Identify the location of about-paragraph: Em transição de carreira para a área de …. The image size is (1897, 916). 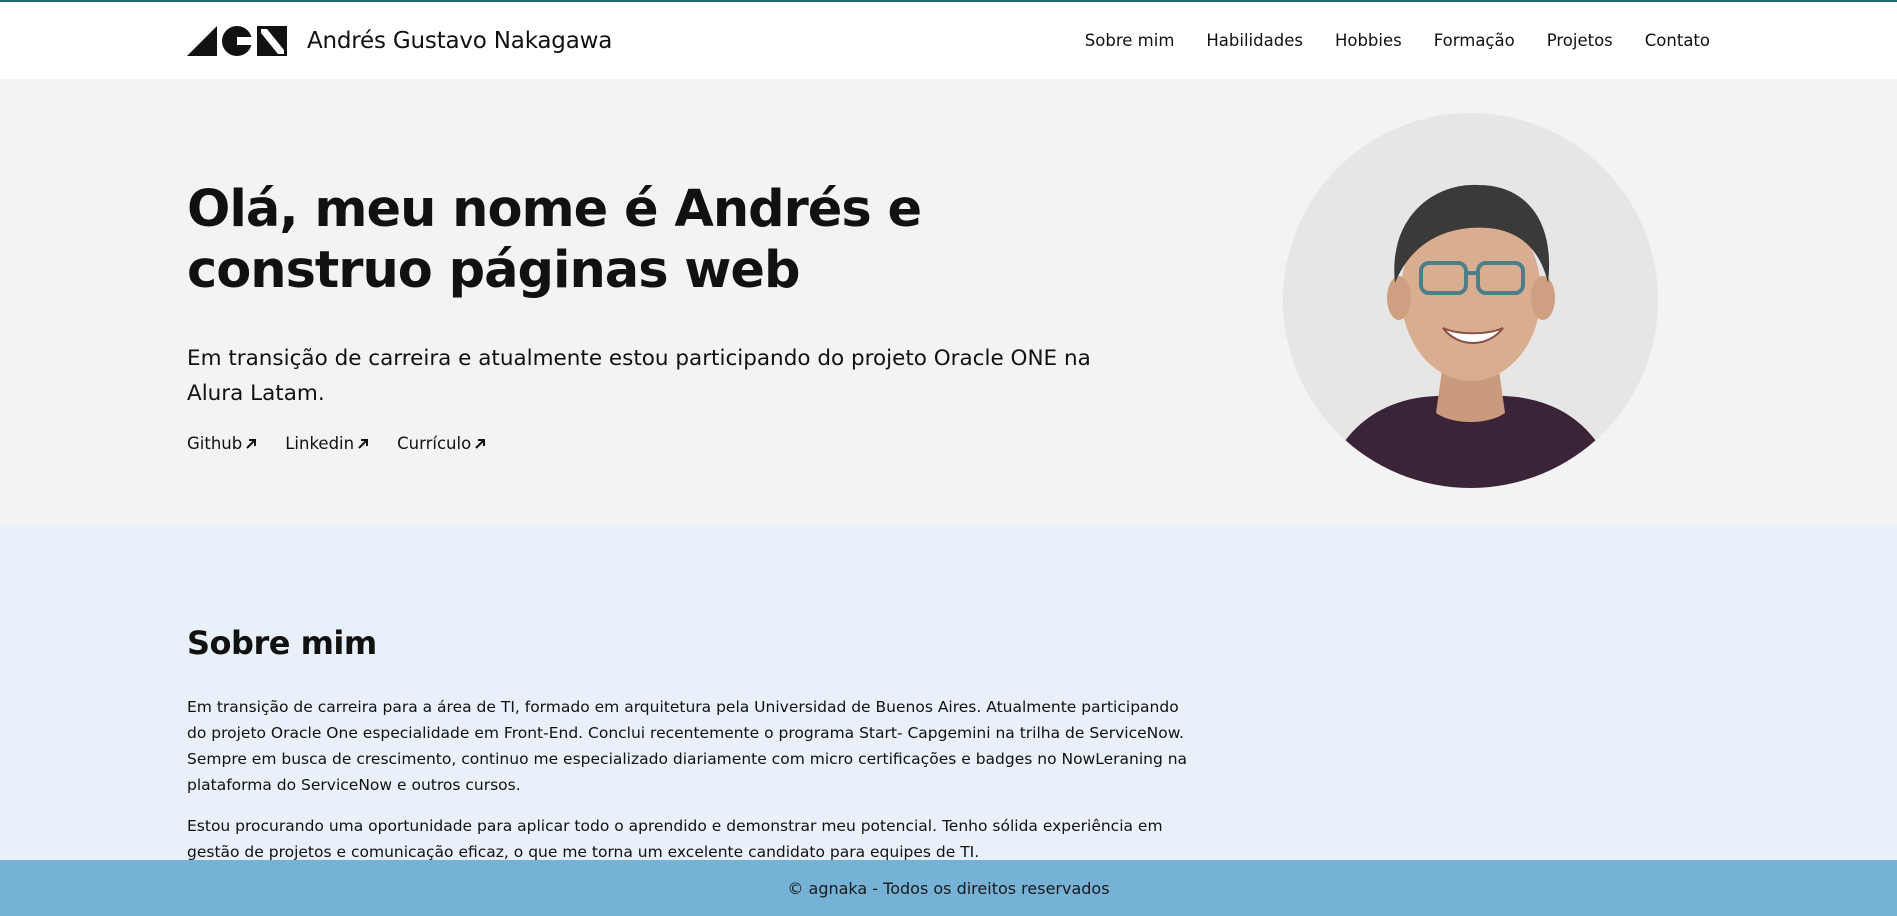
(687, 746).